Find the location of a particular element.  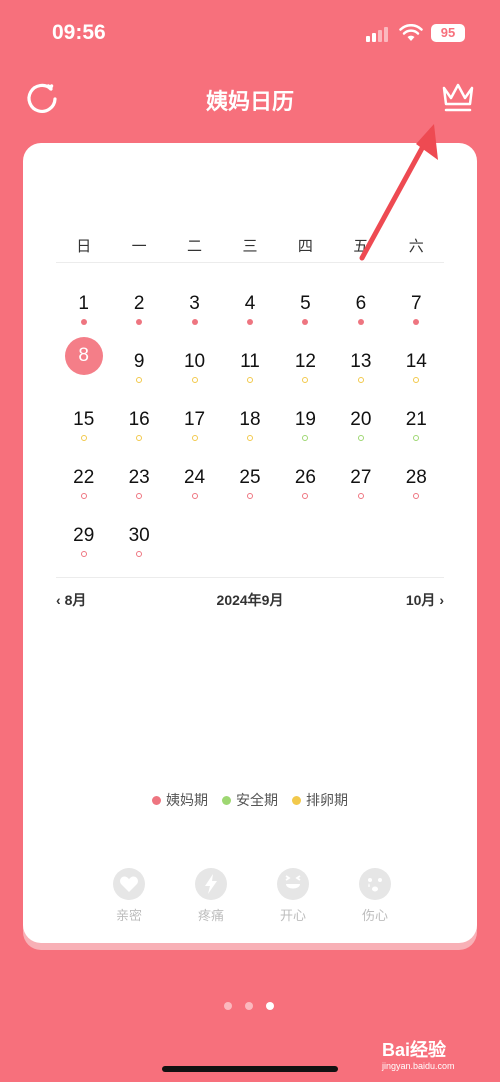

ovulation-dot-icon is located at coordinates (296, 800).